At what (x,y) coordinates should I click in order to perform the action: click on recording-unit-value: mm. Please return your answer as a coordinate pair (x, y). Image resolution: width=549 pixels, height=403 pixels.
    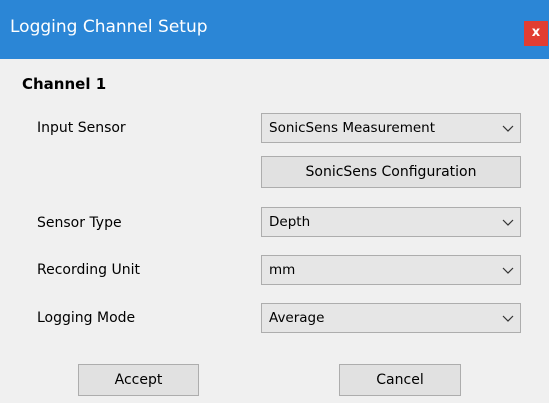
    Looking at the image, I should click on (282, 270).